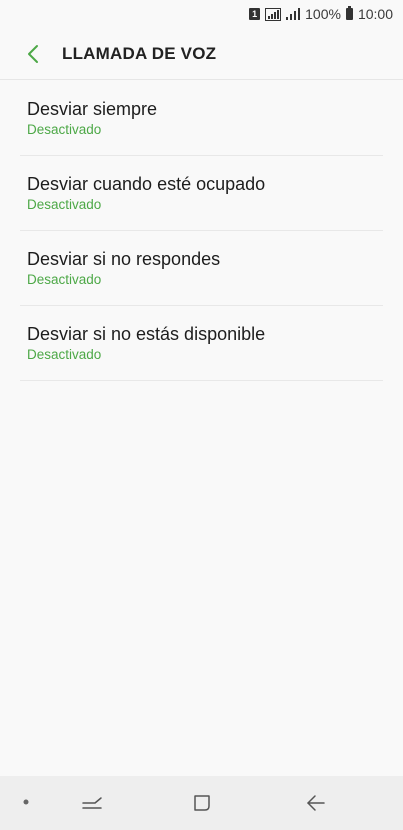 The height and width of the screenshot is (830, 403). I want to click on list-item-desviar-ocupado: Desviar cuando esté ocupado Desactivado, so click(201, 193).